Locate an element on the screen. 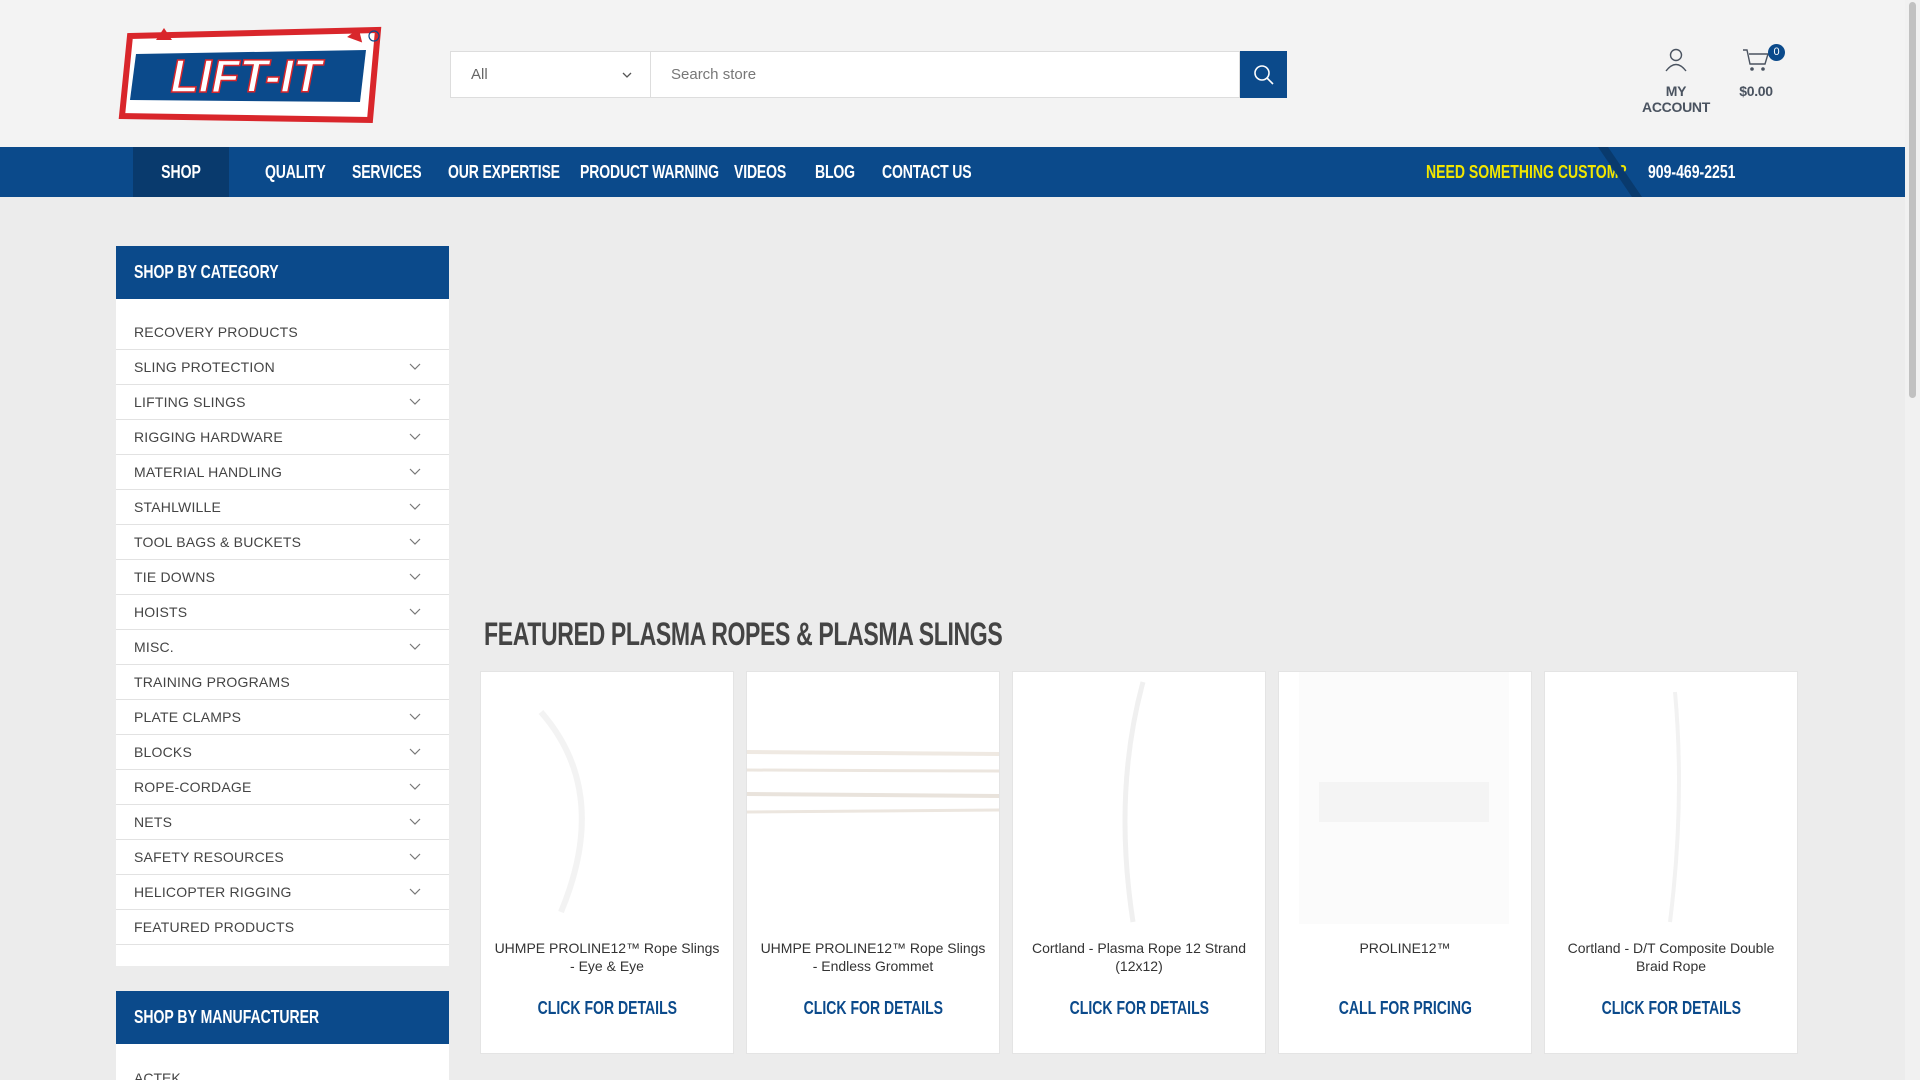 This screenshot has width=1920, height=1080. product-name: PROLINE12™ is located at coordinates (1405, 948).